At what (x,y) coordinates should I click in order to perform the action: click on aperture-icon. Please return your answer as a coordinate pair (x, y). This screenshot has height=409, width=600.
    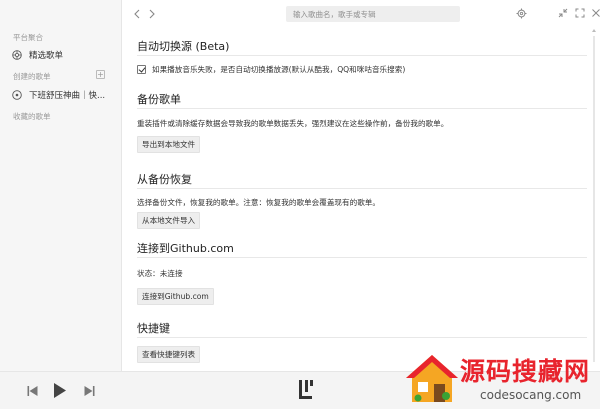
    Looking at the image, I should click on (17, 55).